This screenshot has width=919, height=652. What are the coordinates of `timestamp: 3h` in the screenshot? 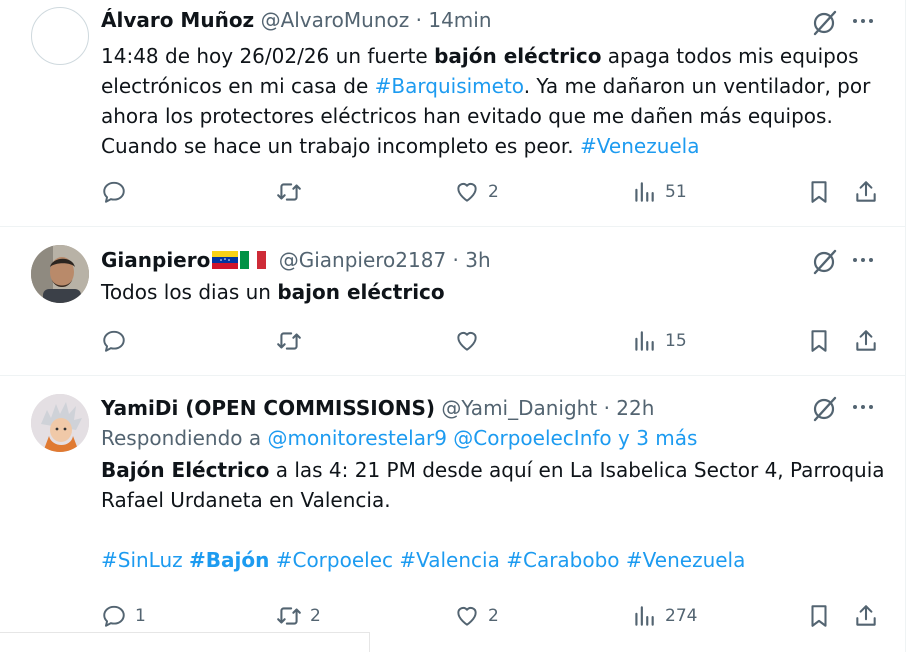 It's located at (477, 260).